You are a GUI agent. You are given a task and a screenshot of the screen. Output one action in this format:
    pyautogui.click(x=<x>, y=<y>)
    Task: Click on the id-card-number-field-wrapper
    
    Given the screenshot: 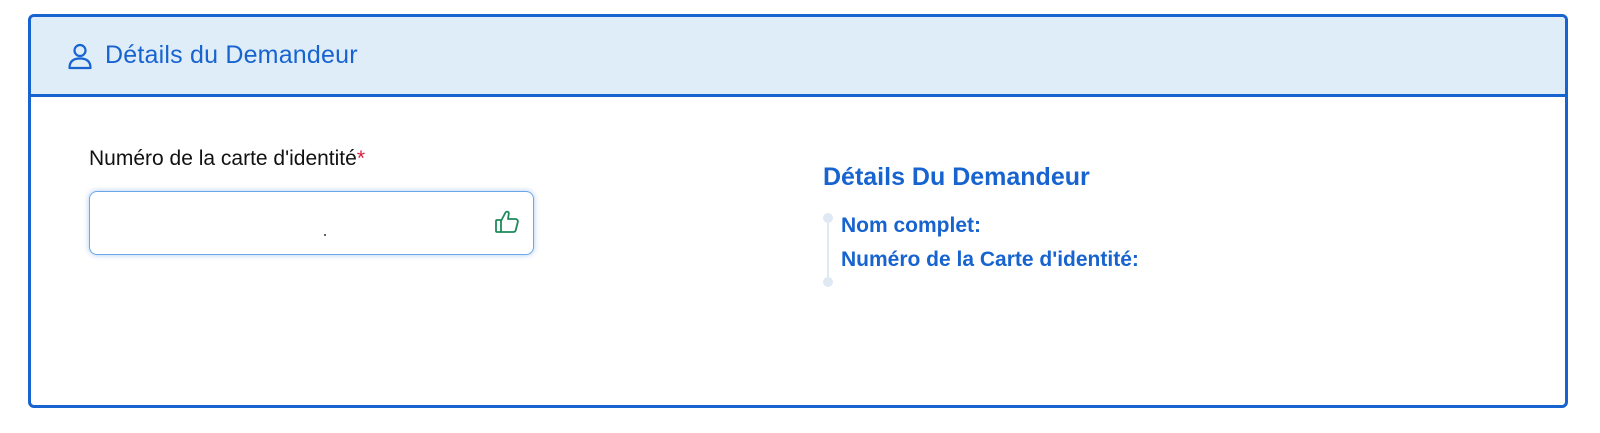 What is the action you would take?
    pyautogui.click(x=311, y=223)
    